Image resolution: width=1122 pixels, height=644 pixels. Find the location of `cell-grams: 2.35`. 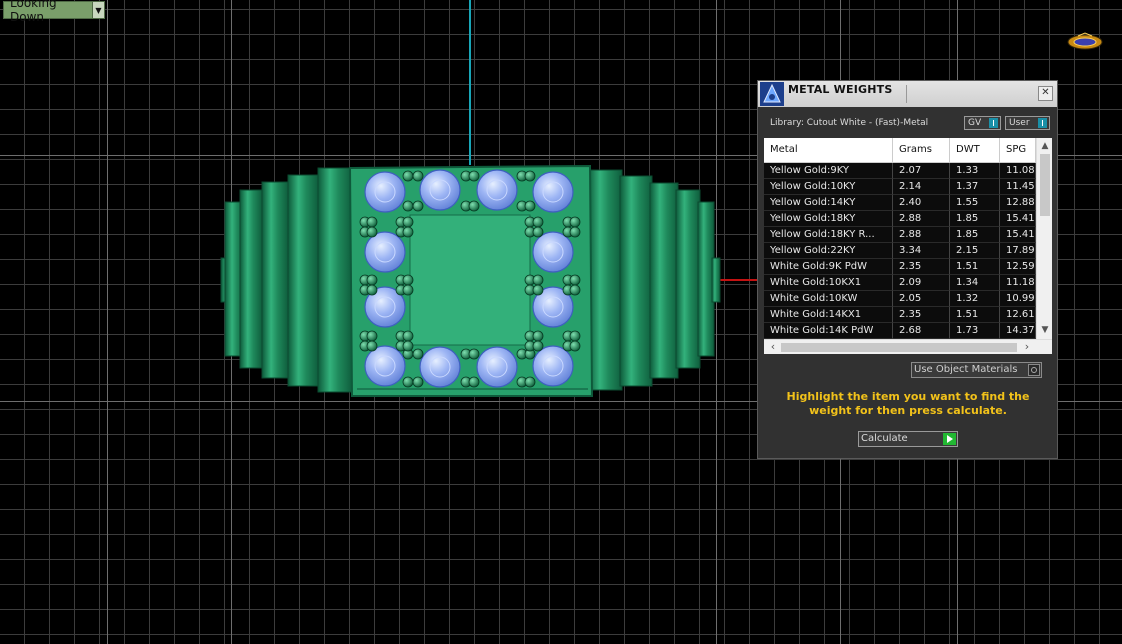

cell-grams: 2.35 is located at coordinates (921, 315).